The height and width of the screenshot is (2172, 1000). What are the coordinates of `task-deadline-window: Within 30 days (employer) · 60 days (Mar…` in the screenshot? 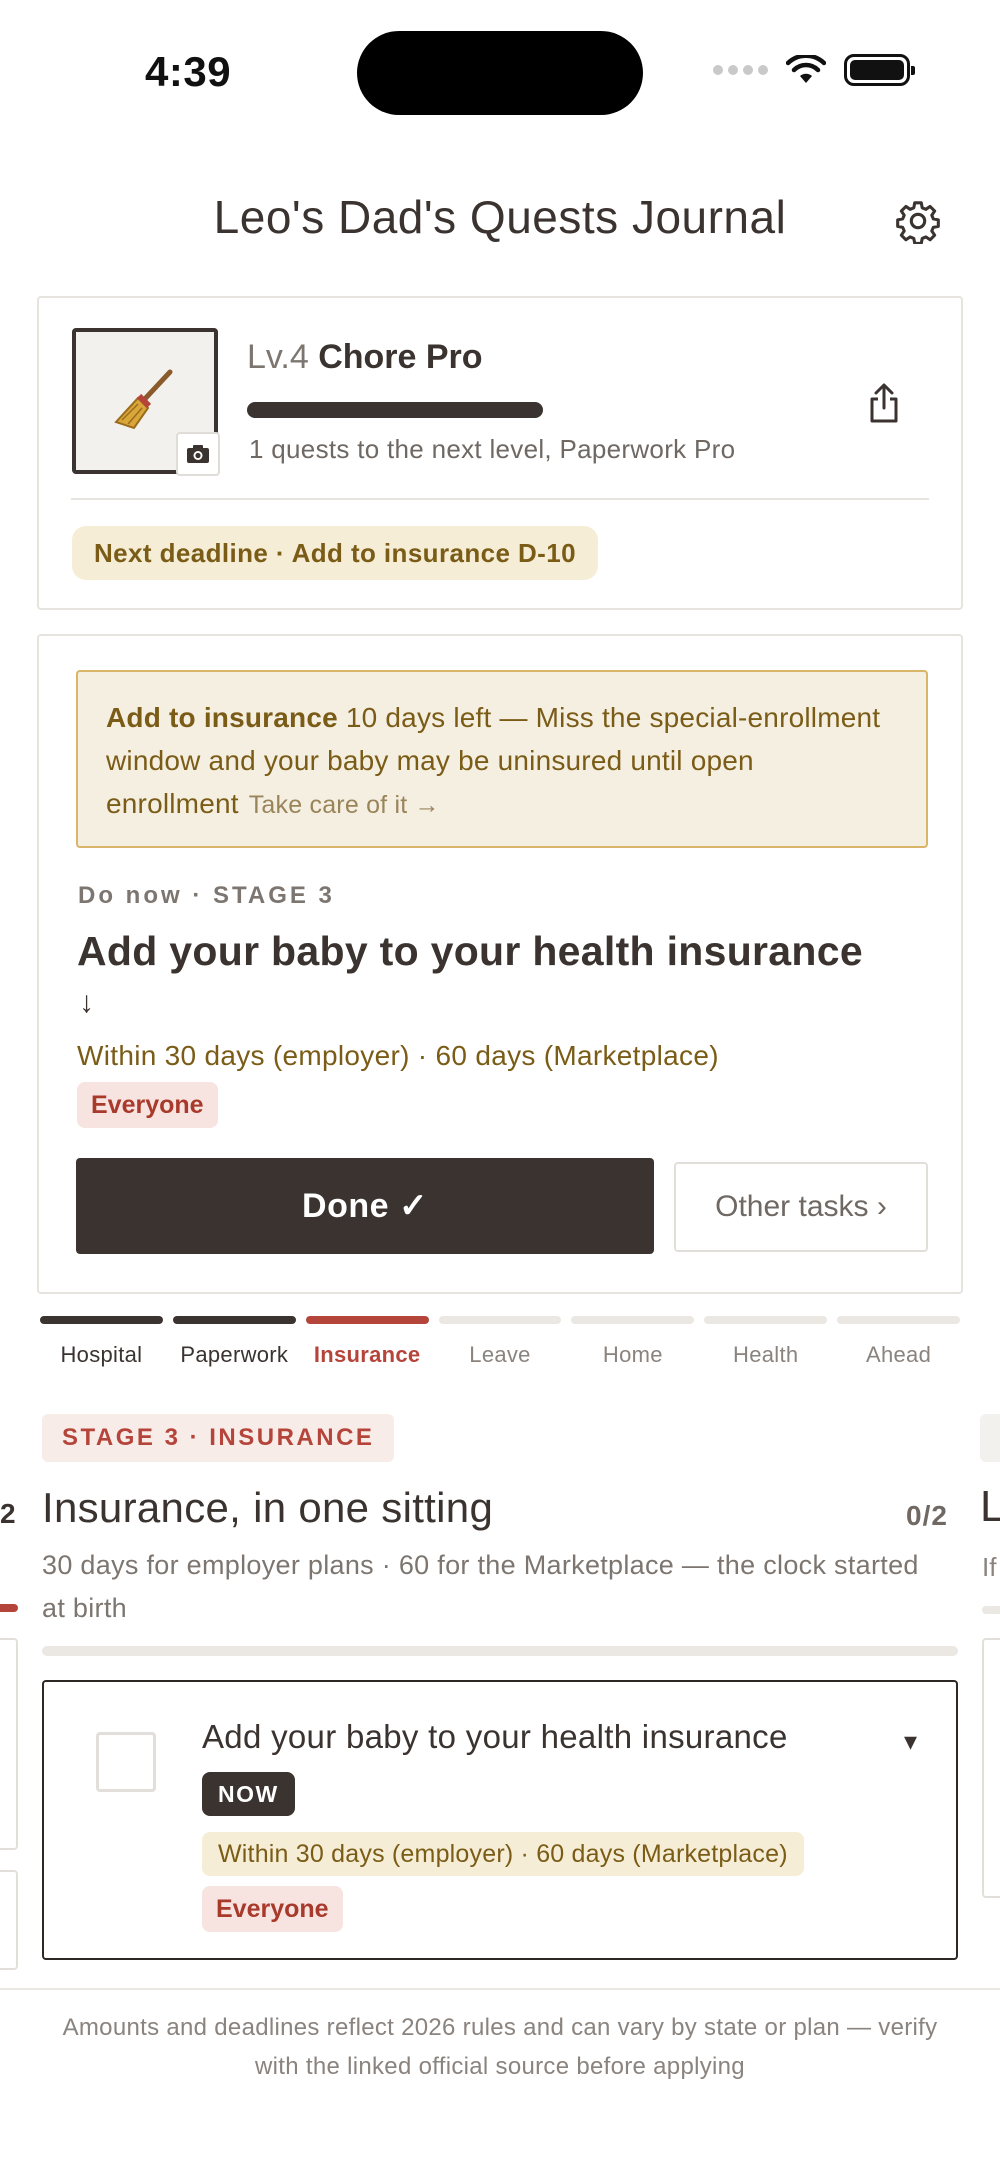 It's located at (398, 1055).